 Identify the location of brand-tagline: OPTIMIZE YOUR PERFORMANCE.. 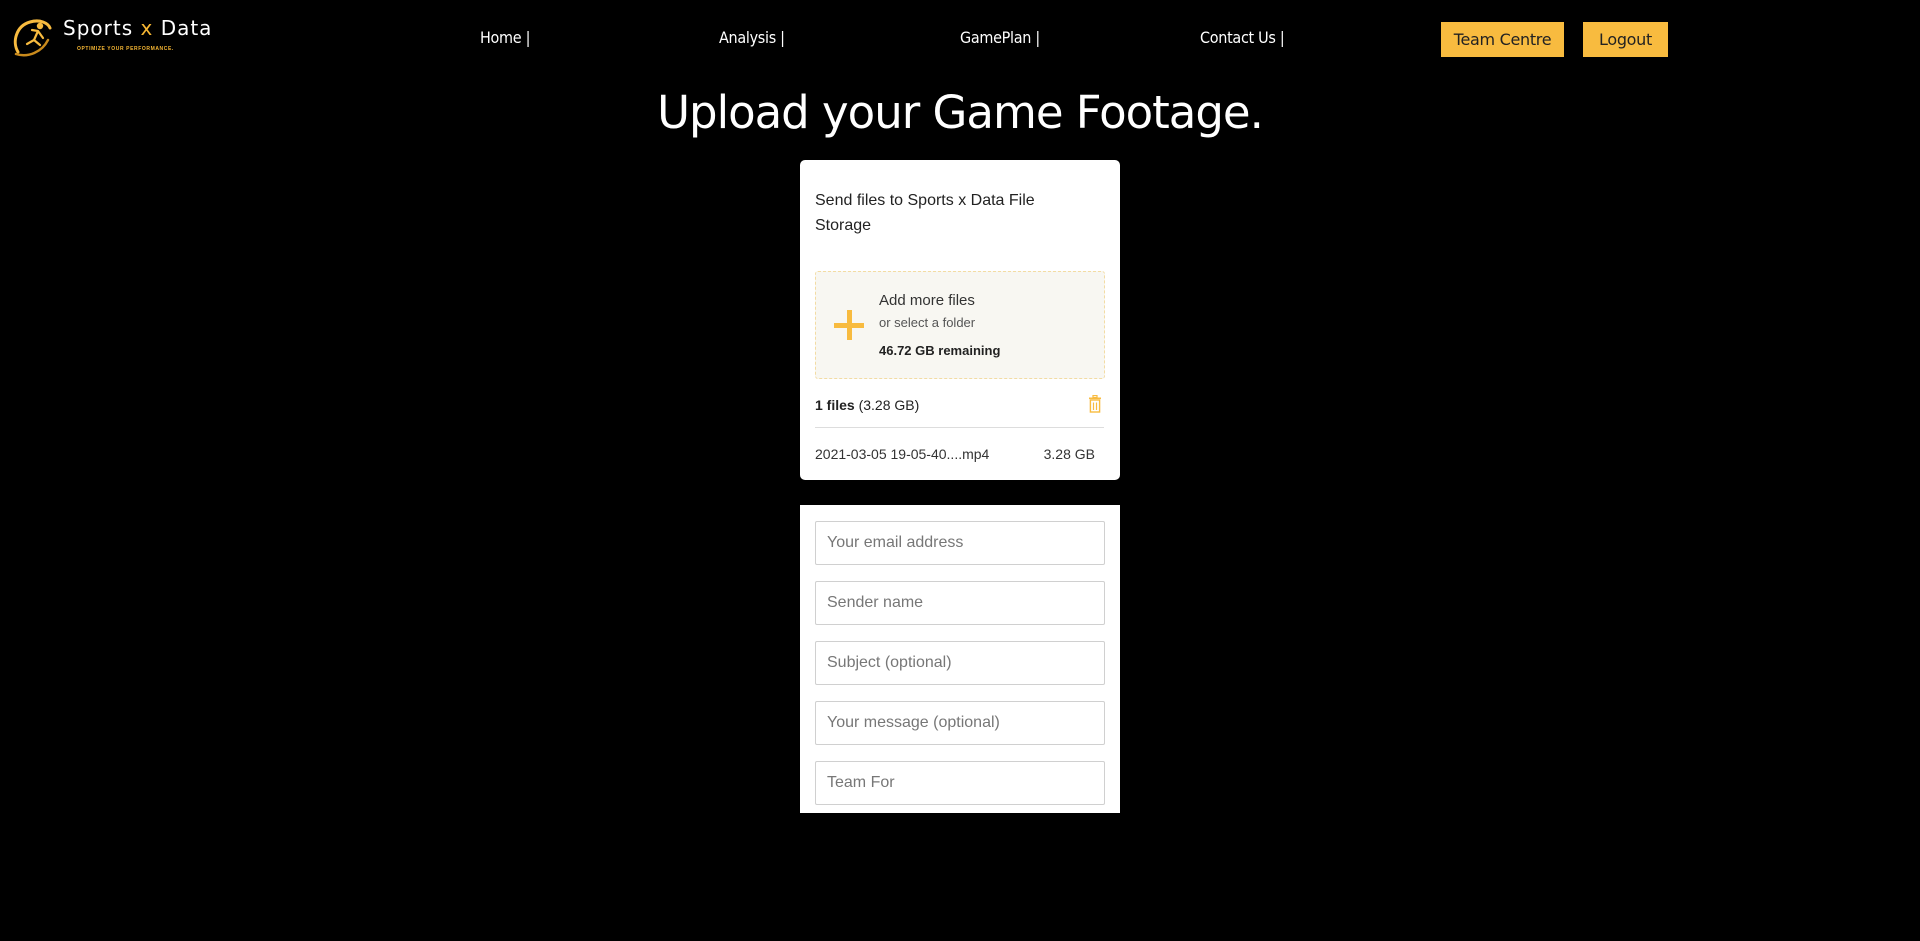
(125, 49).